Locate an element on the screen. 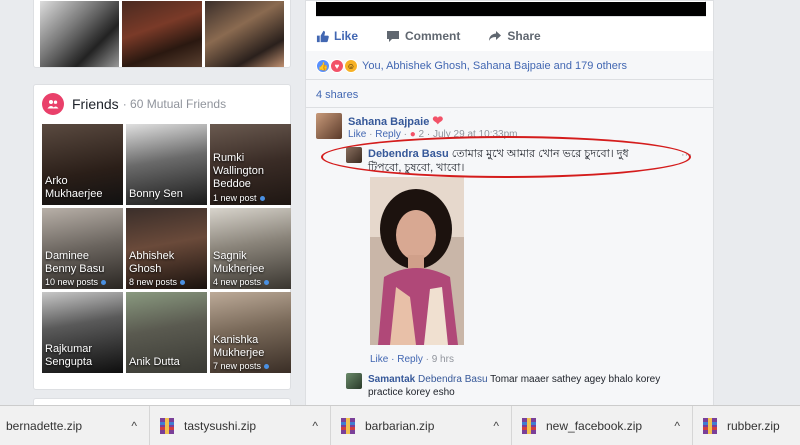  like-button: Like is located at coordinates (337, 36).